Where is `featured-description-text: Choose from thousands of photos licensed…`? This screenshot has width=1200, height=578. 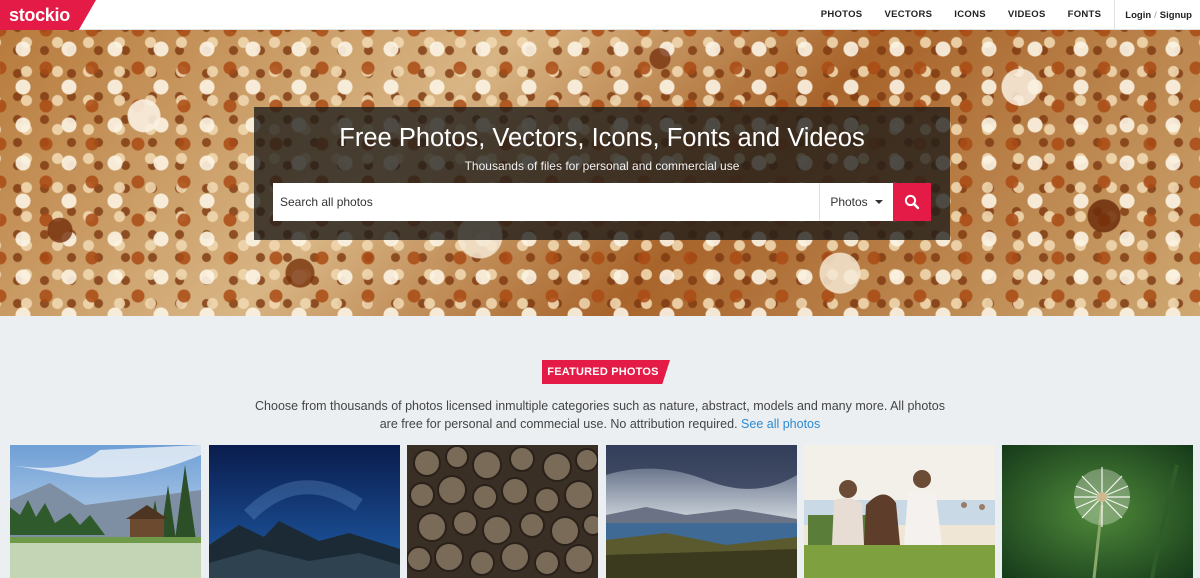
featured-description-text: Choose from thousands of photos licensed… is located at coordinates (600, 415).